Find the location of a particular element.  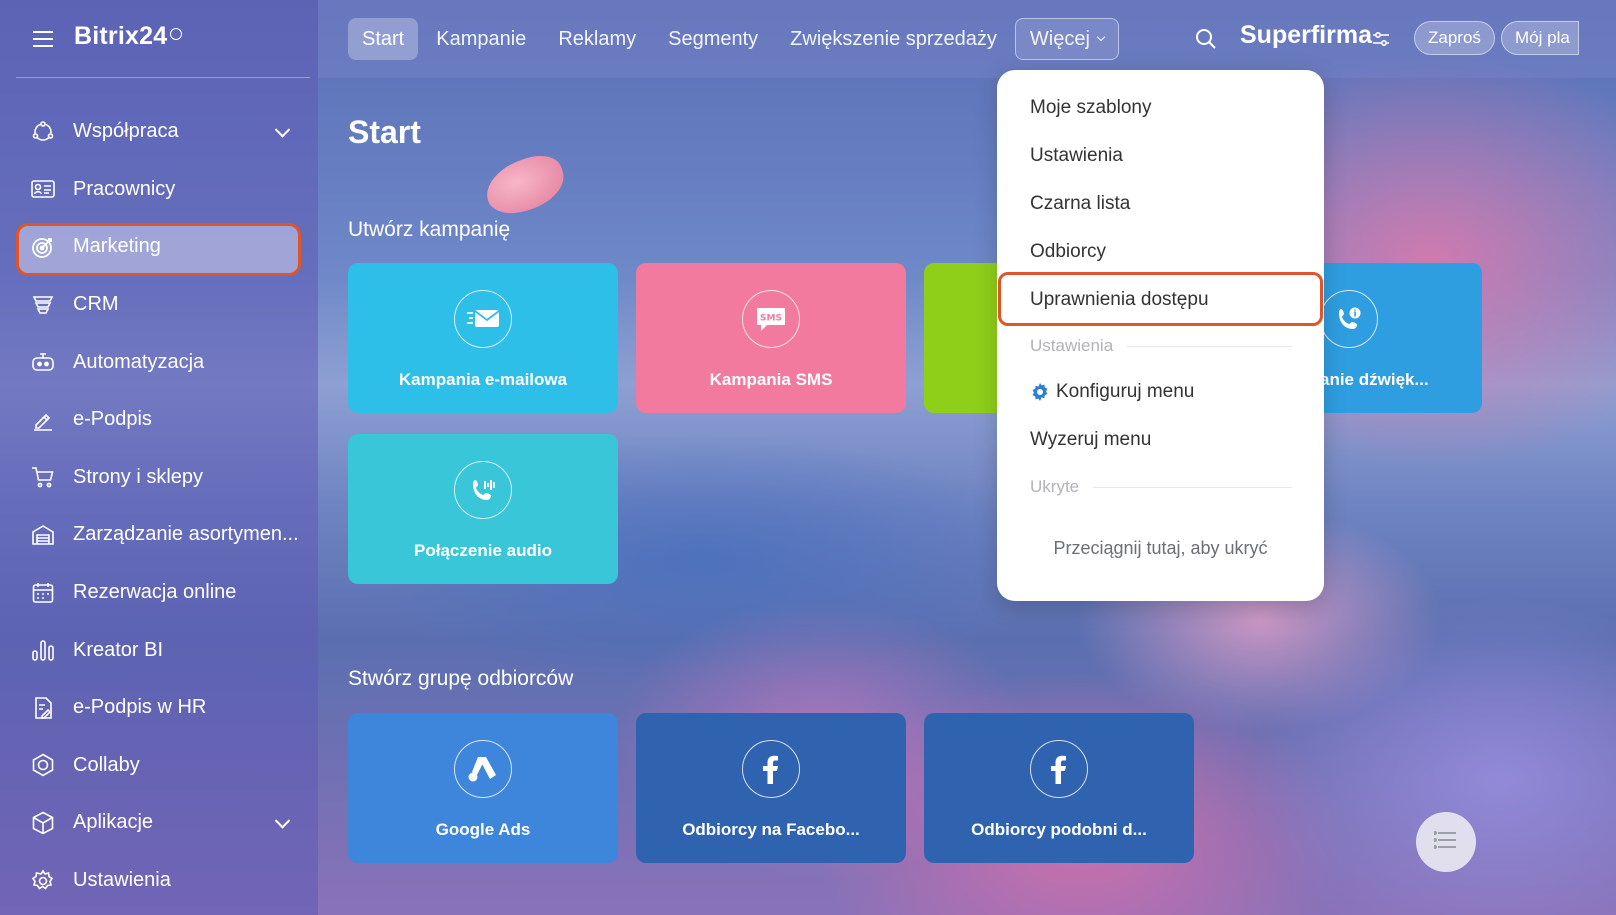

sidebar-item-label: Marketing is located at coordinates (117, 246).